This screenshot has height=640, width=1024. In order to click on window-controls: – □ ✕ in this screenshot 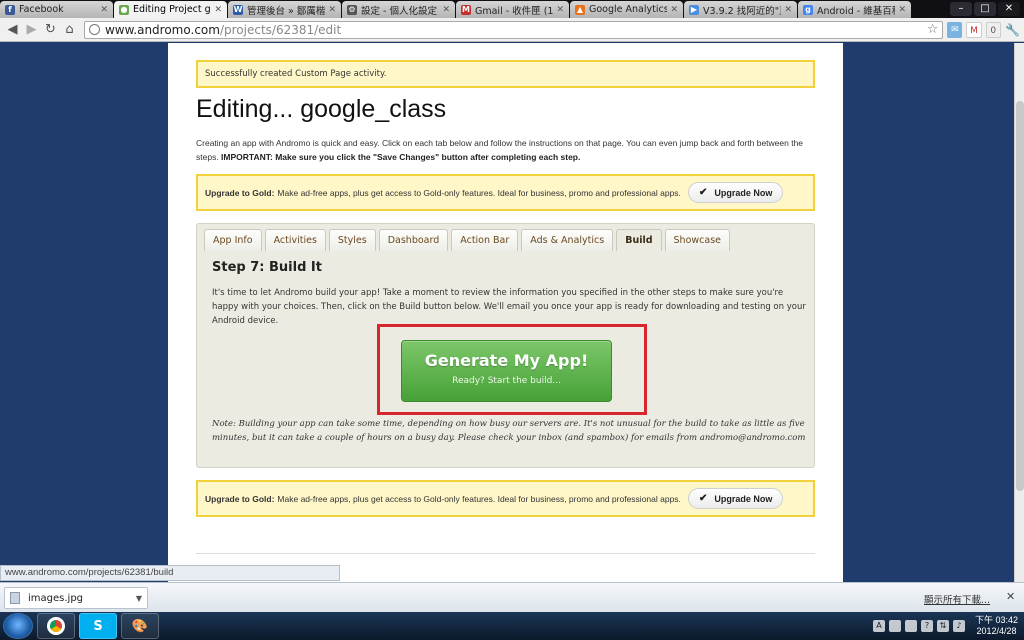, I will do `click(986, 9)`.